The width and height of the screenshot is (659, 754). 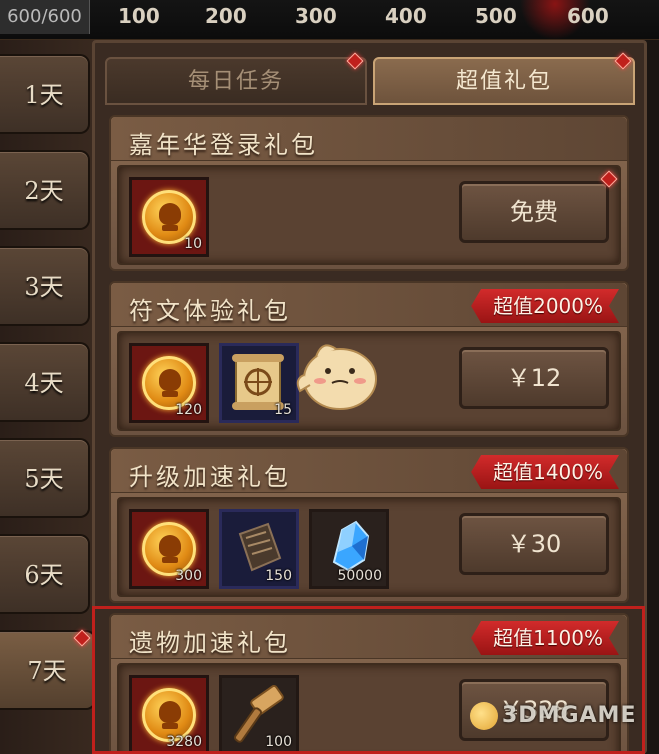 I want to click on reward-slot: 300, so click(x=169, y=549).